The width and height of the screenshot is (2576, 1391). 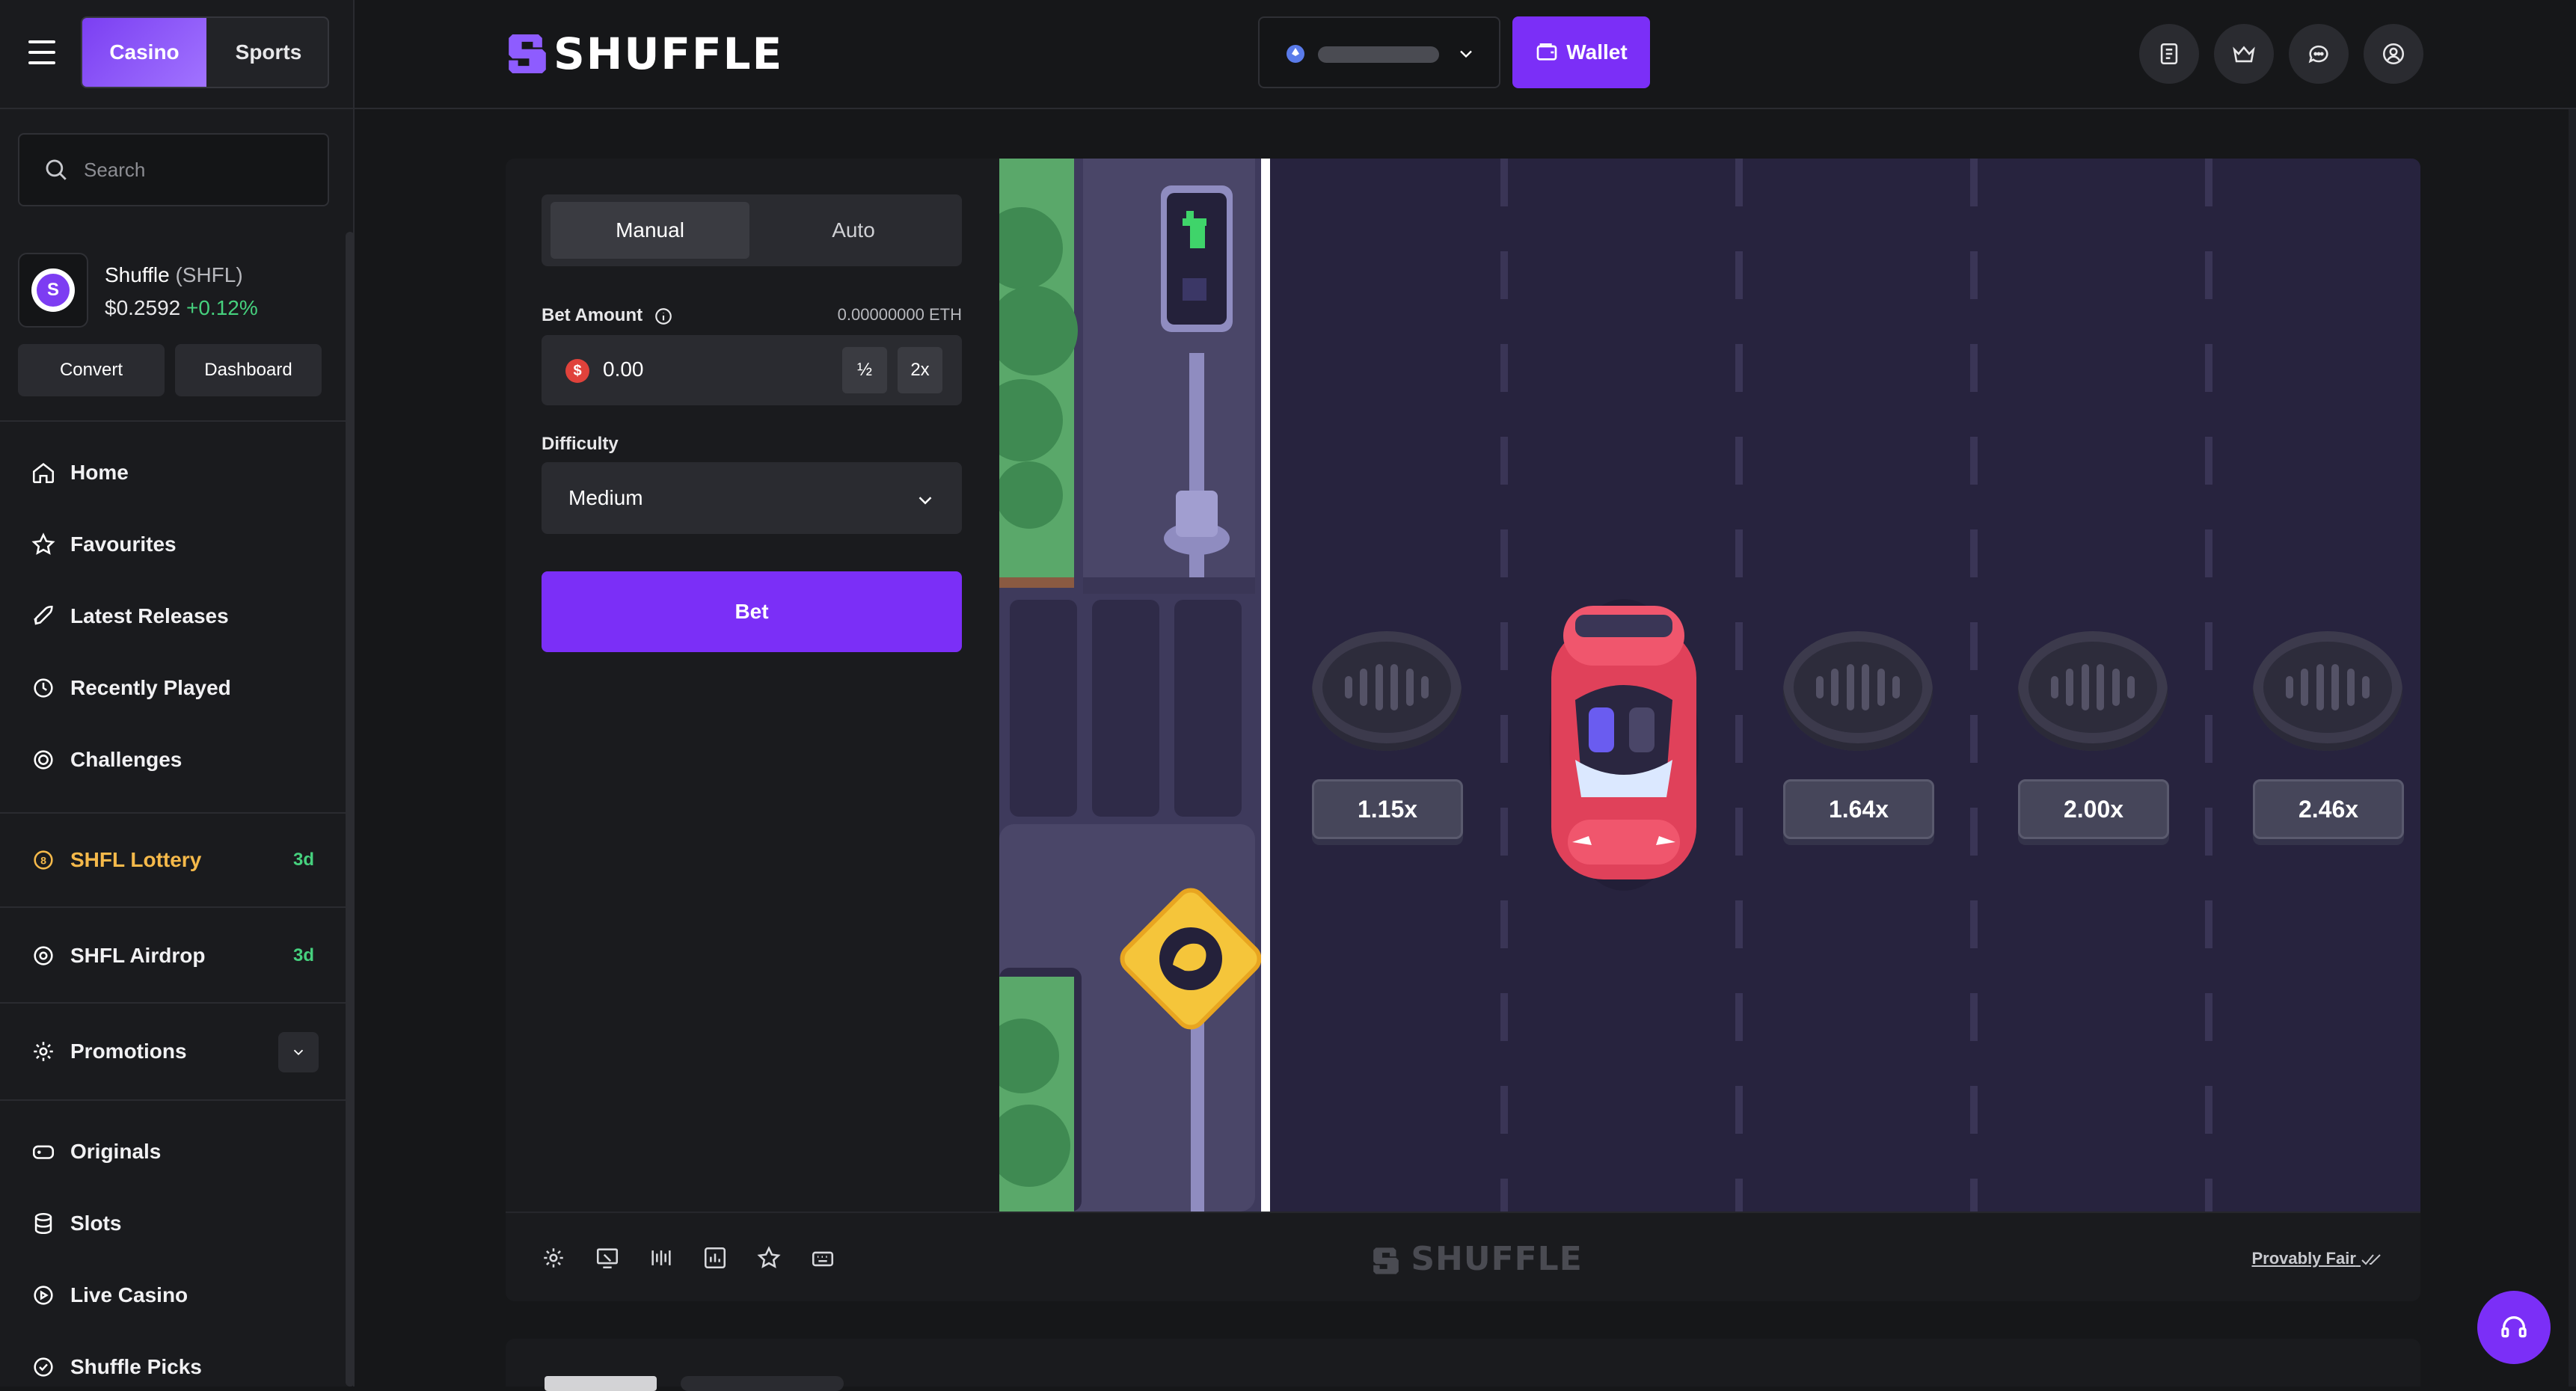 What do you see at coordinates (53, 290) in the screenshot?
I see `shfl-token-logo: S` at bounding box center [53, 290].